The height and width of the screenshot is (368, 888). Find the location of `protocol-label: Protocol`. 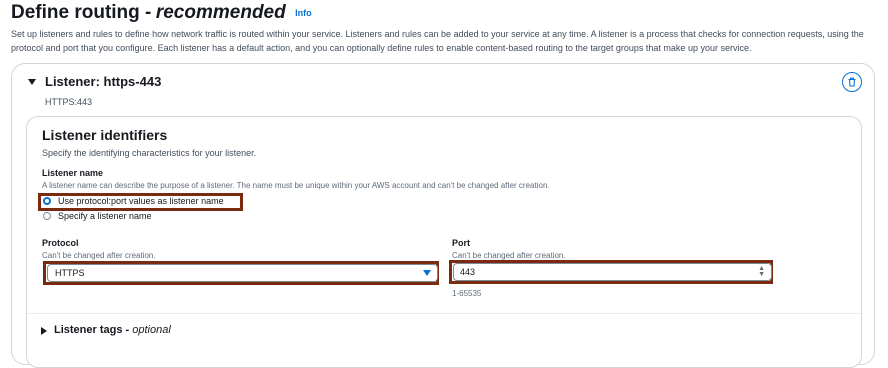

protocol-label: Protocol is located at coordinates (60, 243).